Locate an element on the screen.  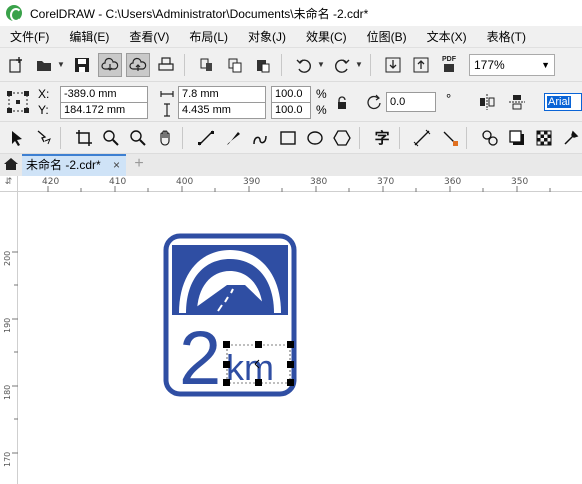
drop-shadow-tool-icon is located at coordinates (516, 138).